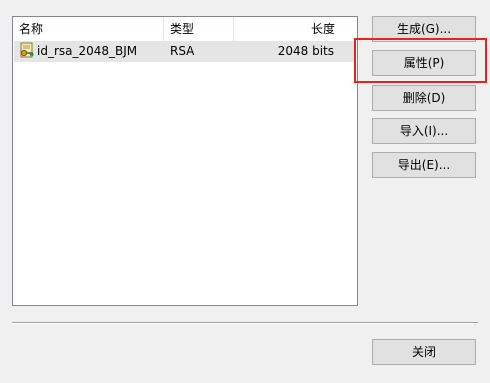 The image size is (490, 383). What do you see at coordinates (424, 352) in the screenshot?
I see `close-button: 关闭` at bounding box center [424, 352].